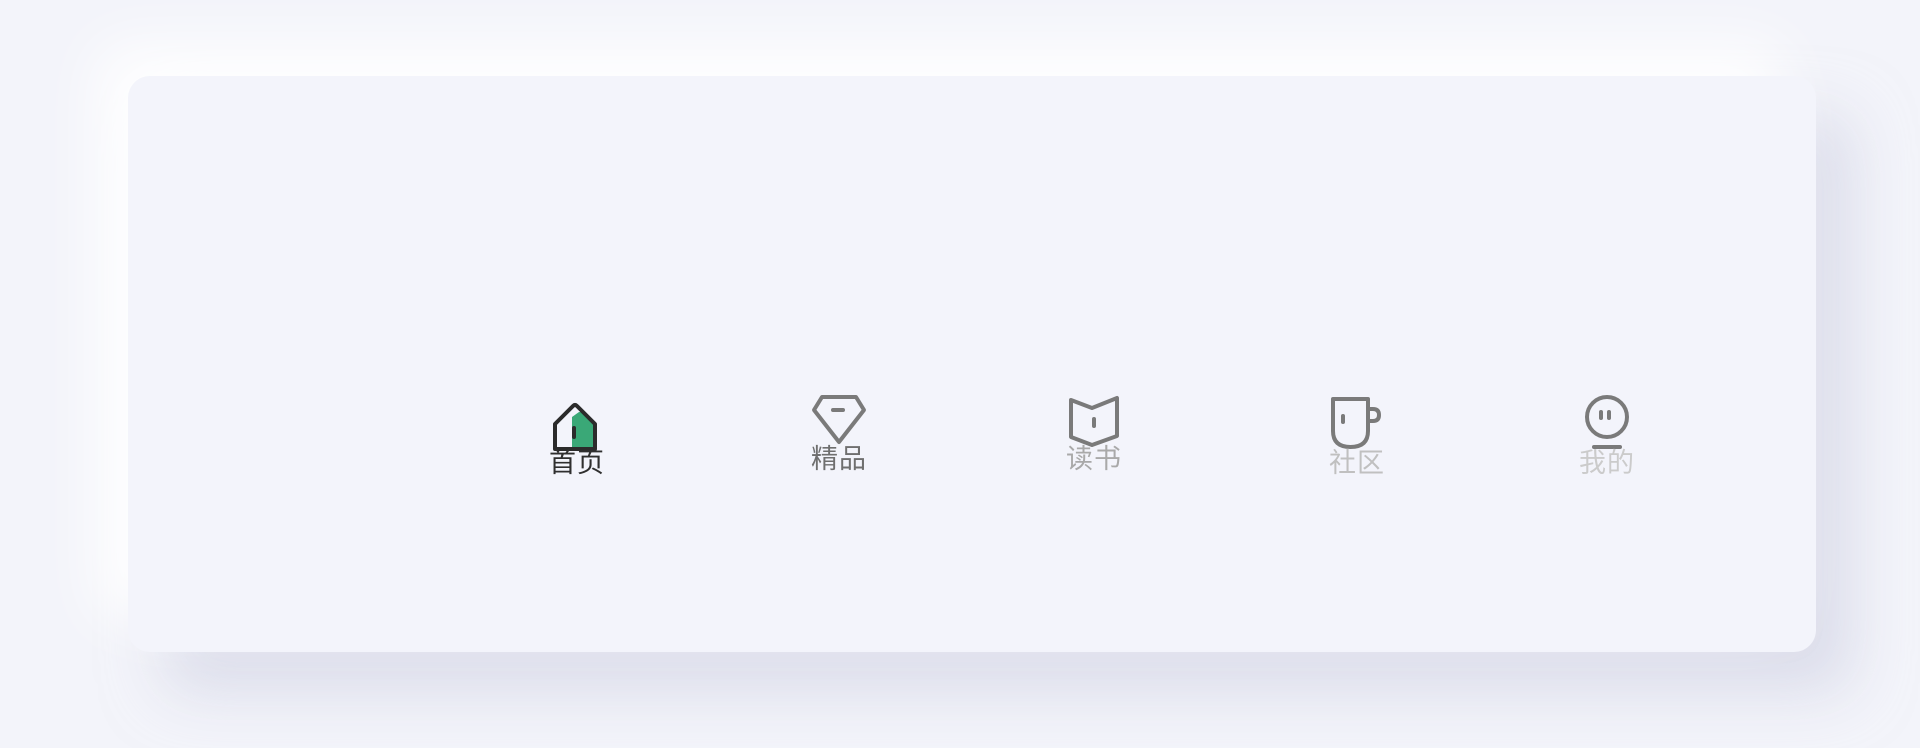  I want to click on tab-featured: 精品, so click(839, 435).